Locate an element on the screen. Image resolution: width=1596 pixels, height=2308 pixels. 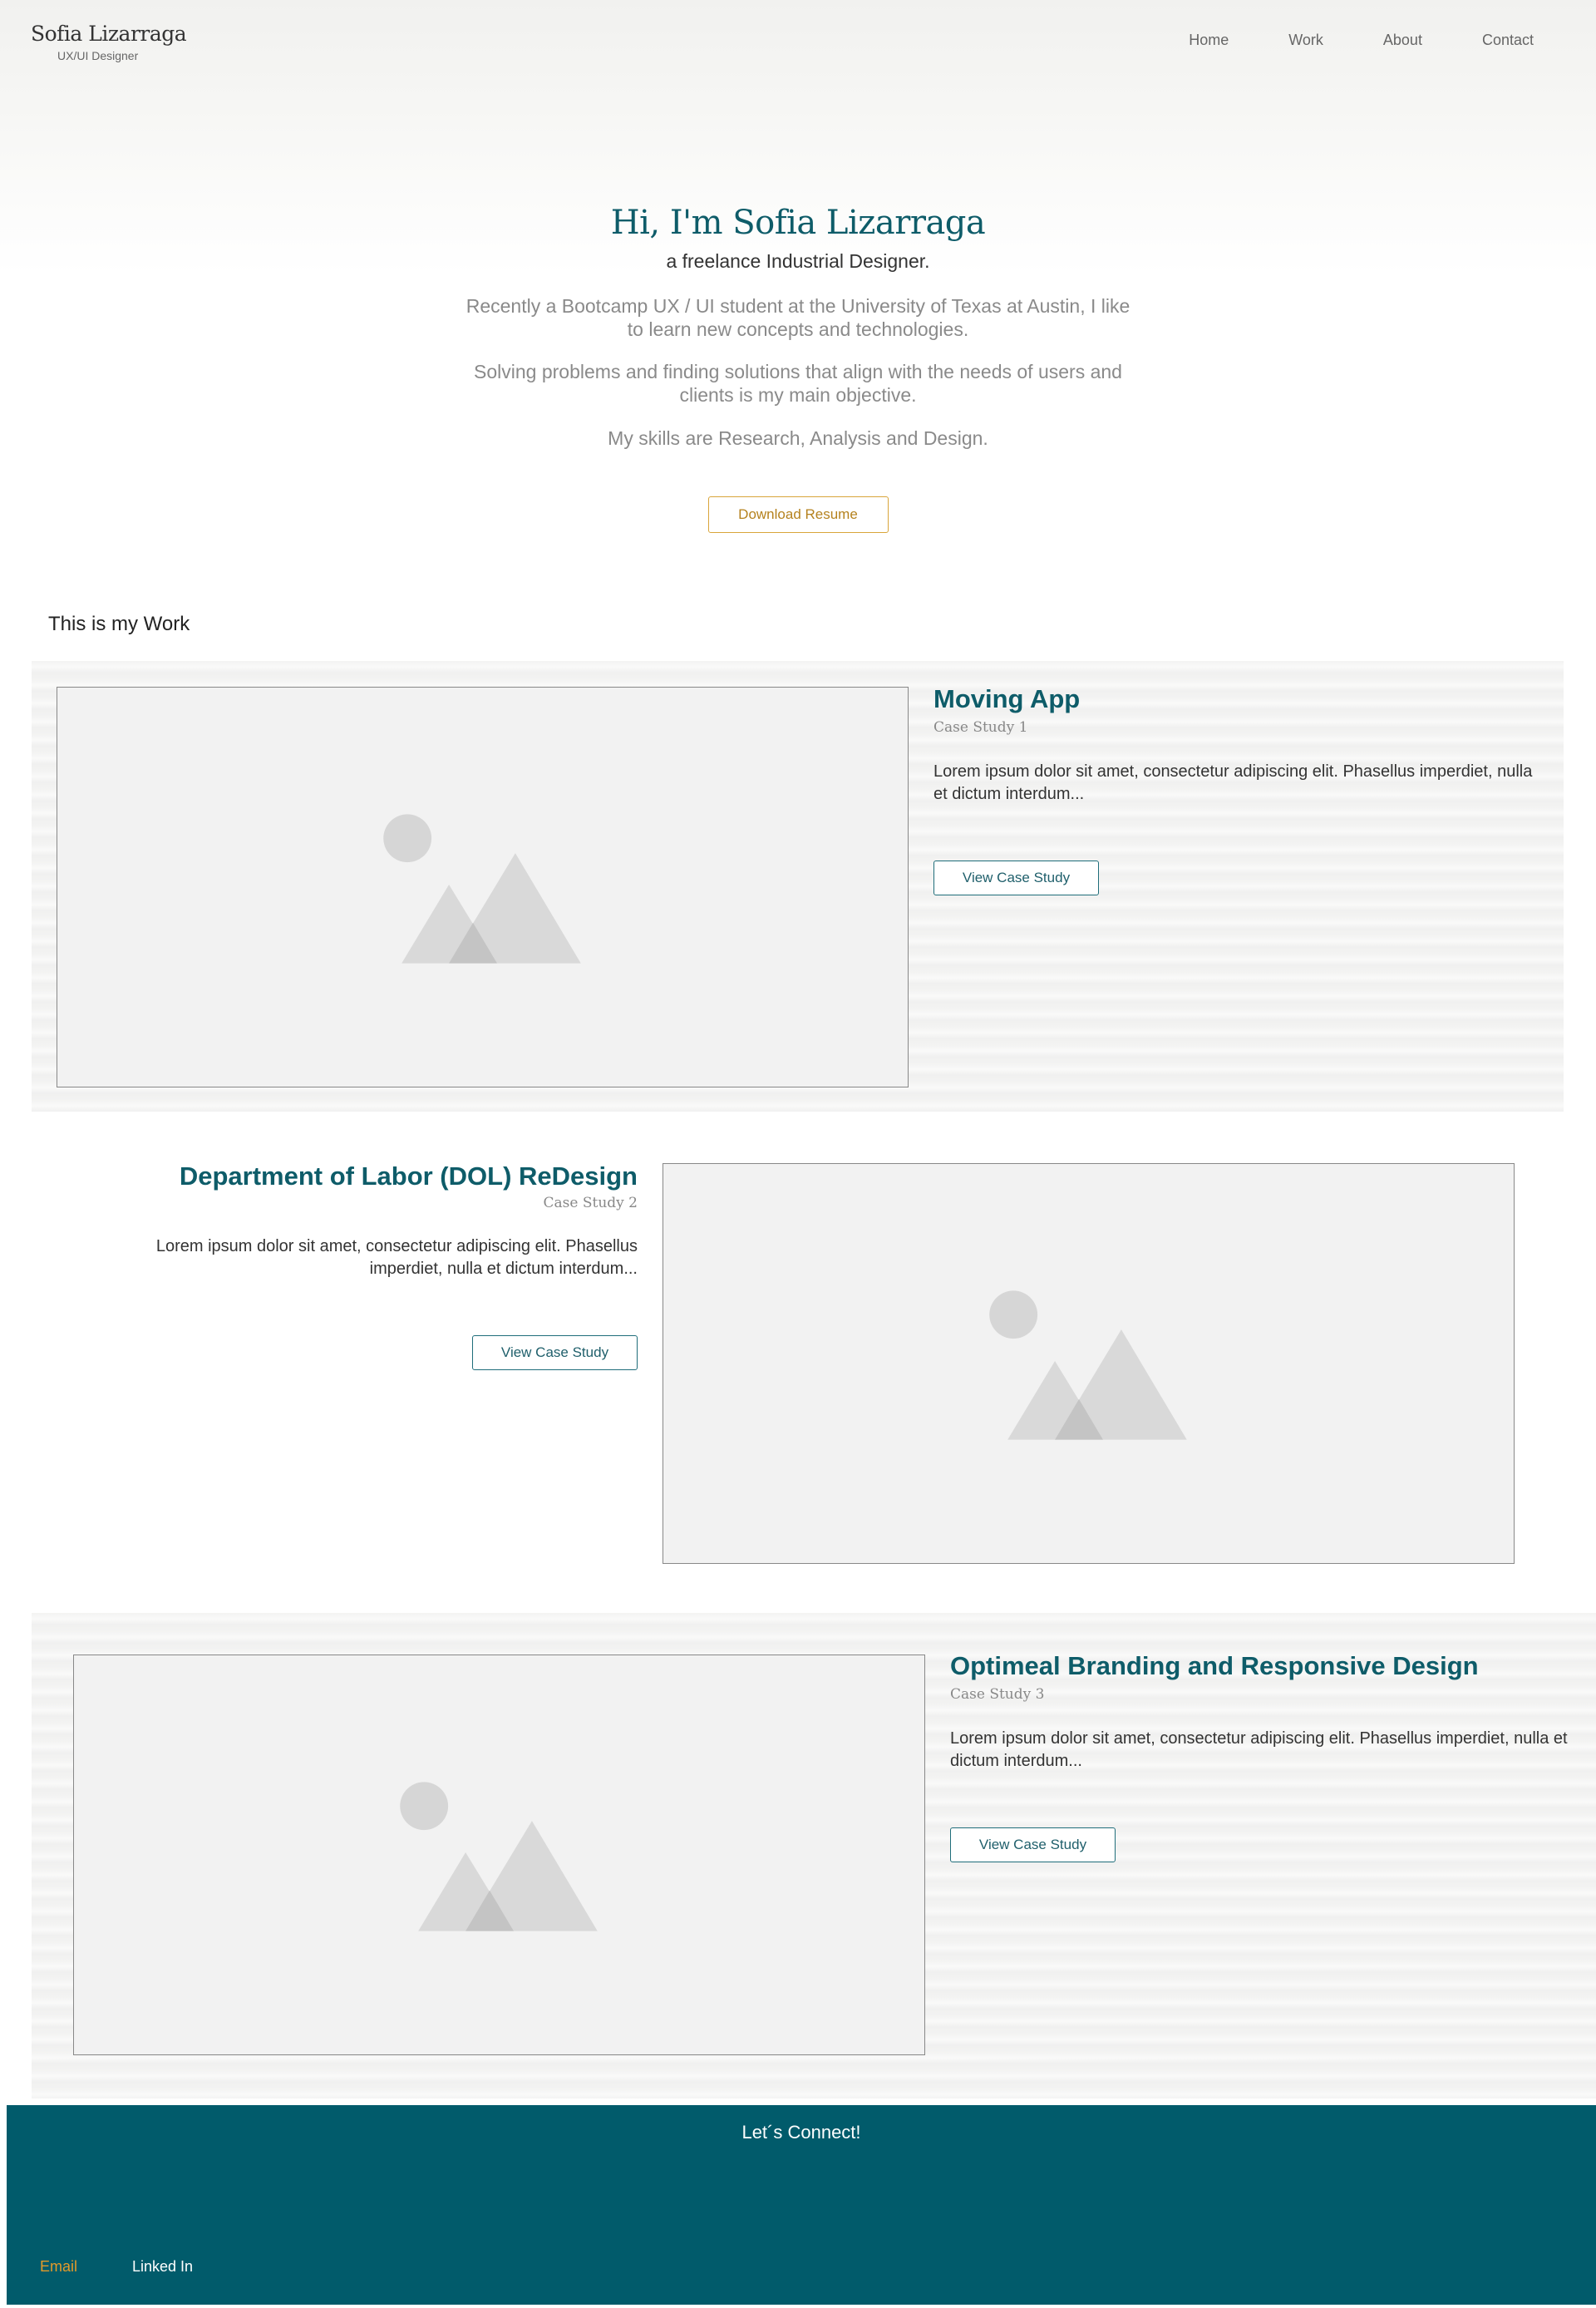
case-study-1-image is located at coordinates (483, 887).